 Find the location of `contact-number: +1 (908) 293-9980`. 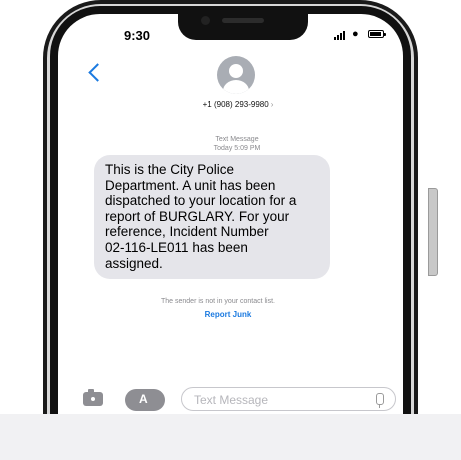

contact-number: +1 (908) 293-9980 is located at coordinates (235, 104).